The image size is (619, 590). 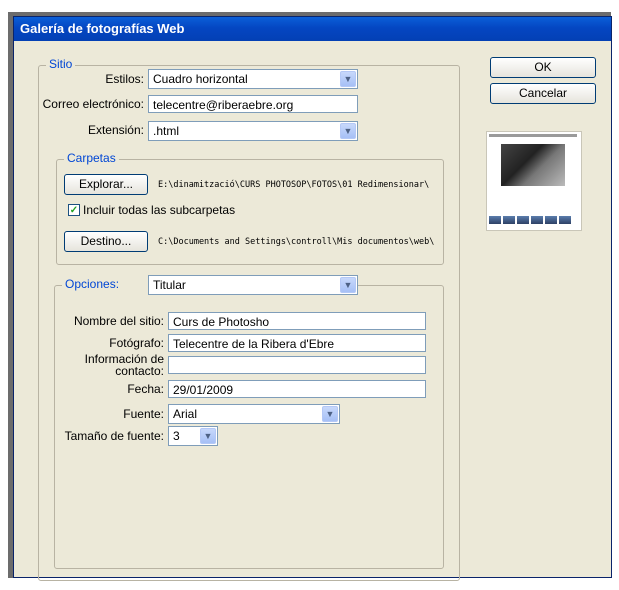 I want to click on date-label: Fecha:, so click(x=145, y=389).